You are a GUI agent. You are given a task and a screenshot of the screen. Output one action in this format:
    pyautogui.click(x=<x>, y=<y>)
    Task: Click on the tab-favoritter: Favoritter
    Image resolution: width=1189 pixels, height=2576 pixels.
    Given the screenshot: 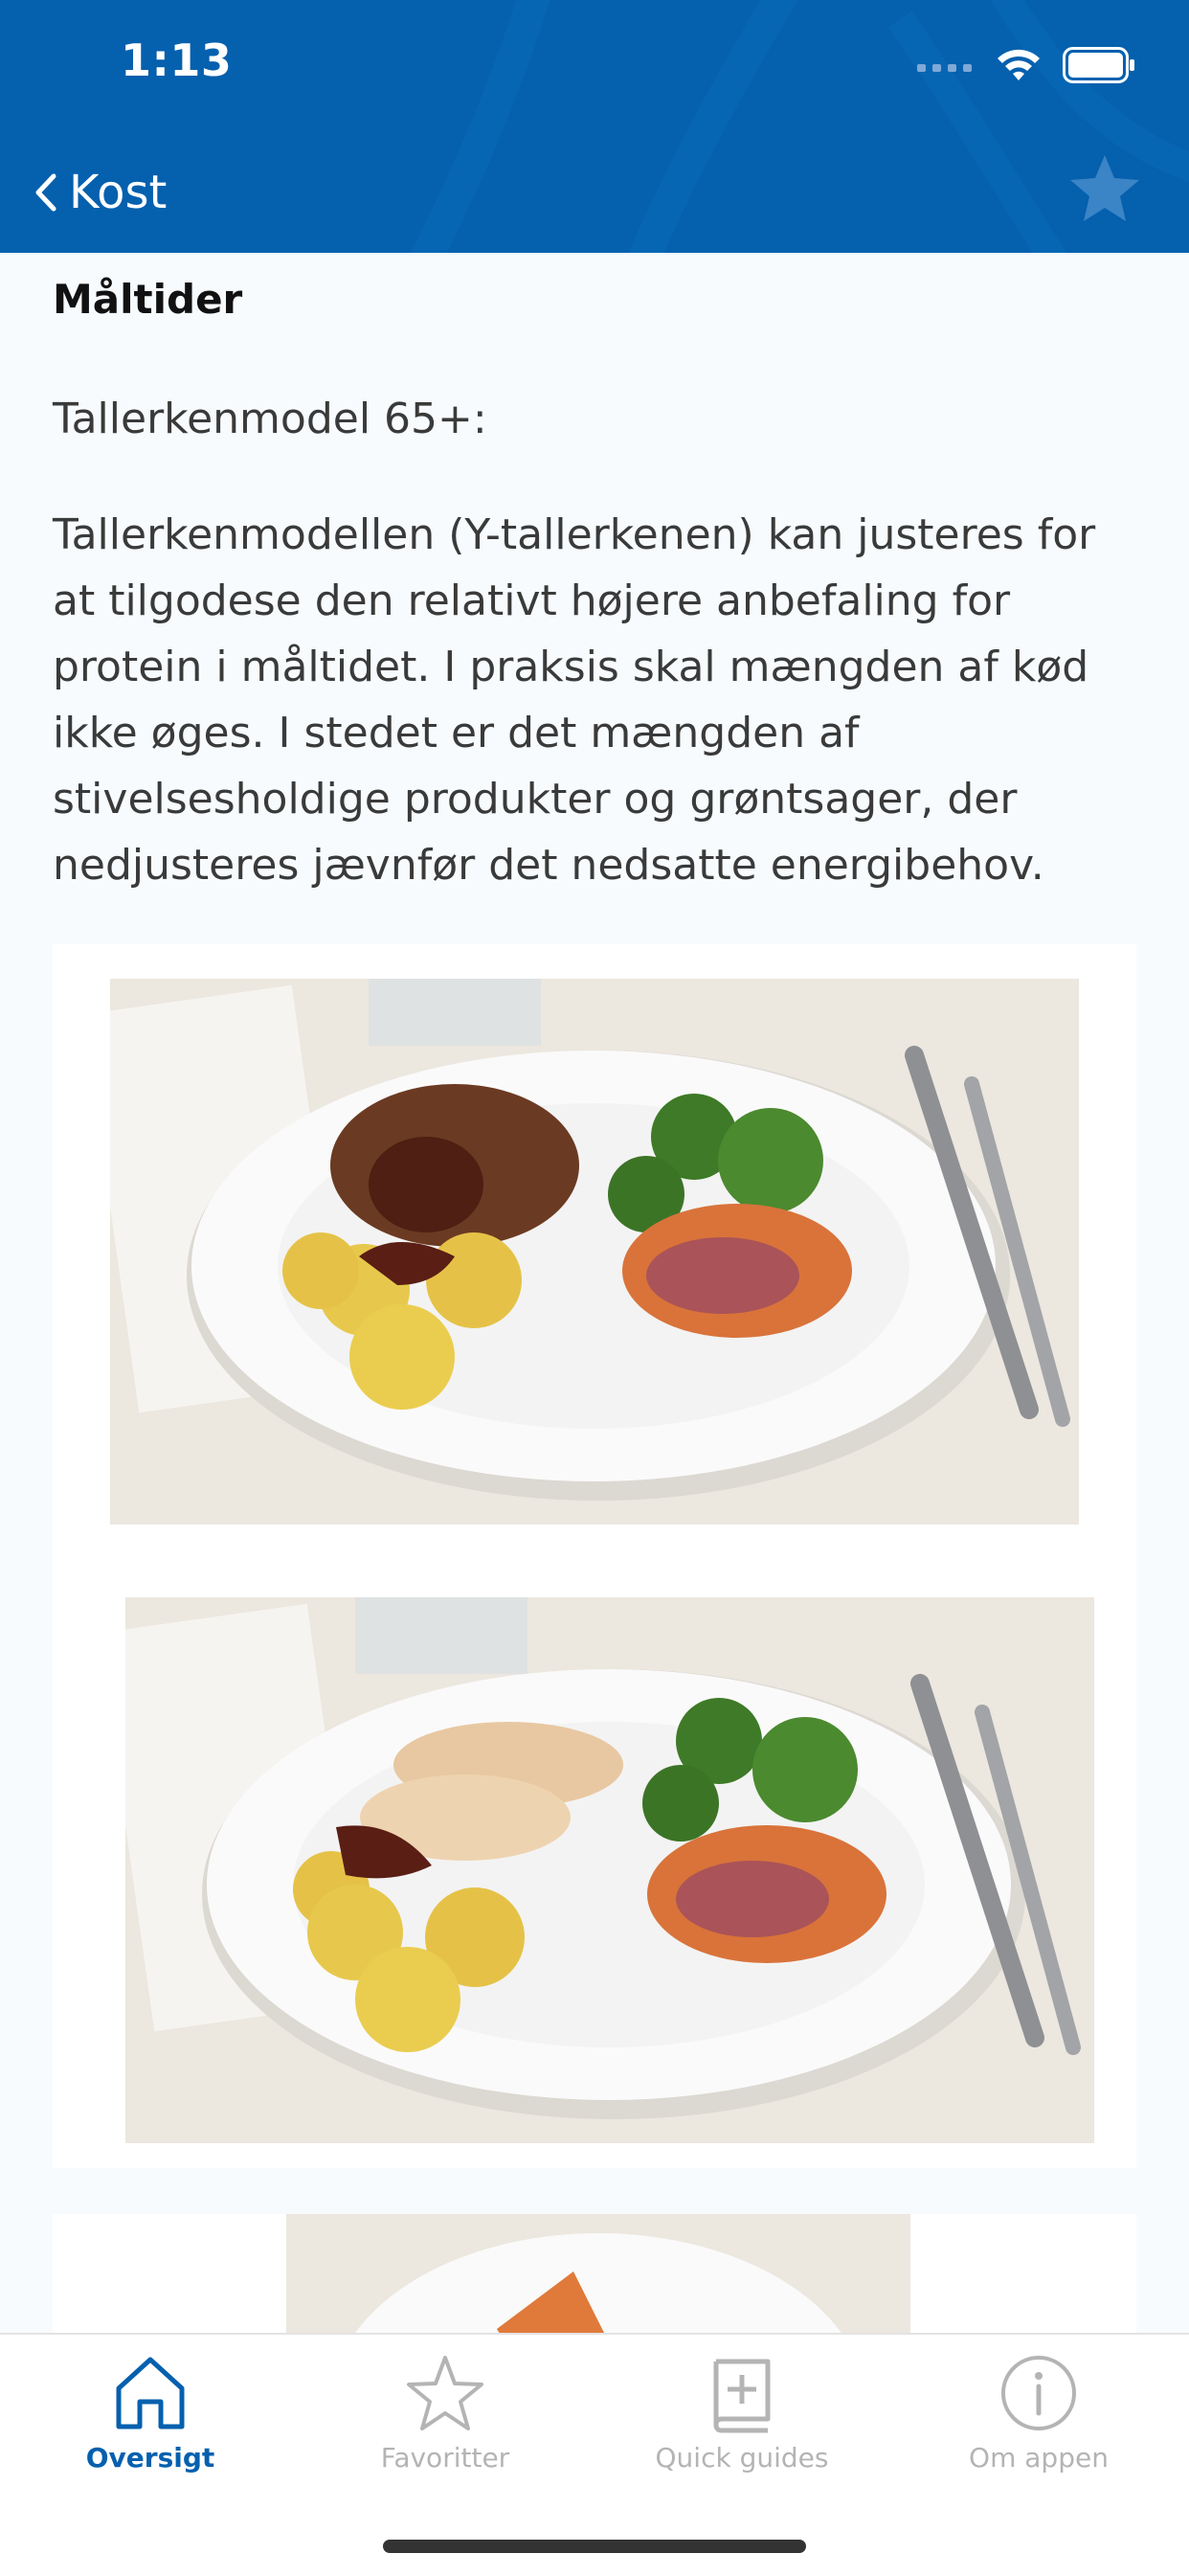 What is the action you would take?
    pyautogui.click(x=445, y=2424)
    